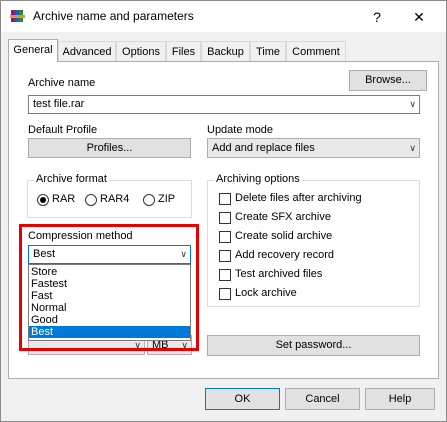 The image size is (447, 422). I want to click on radio-zip, so click(149, 200).